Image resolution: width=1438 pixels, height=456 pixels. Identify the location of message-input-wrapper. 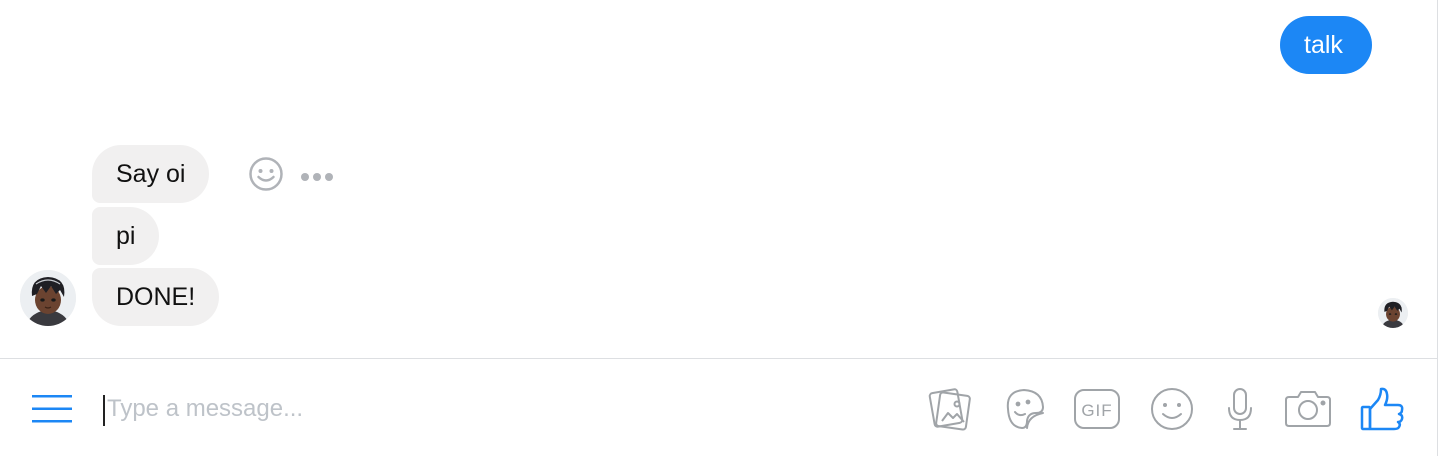
(483, 409).